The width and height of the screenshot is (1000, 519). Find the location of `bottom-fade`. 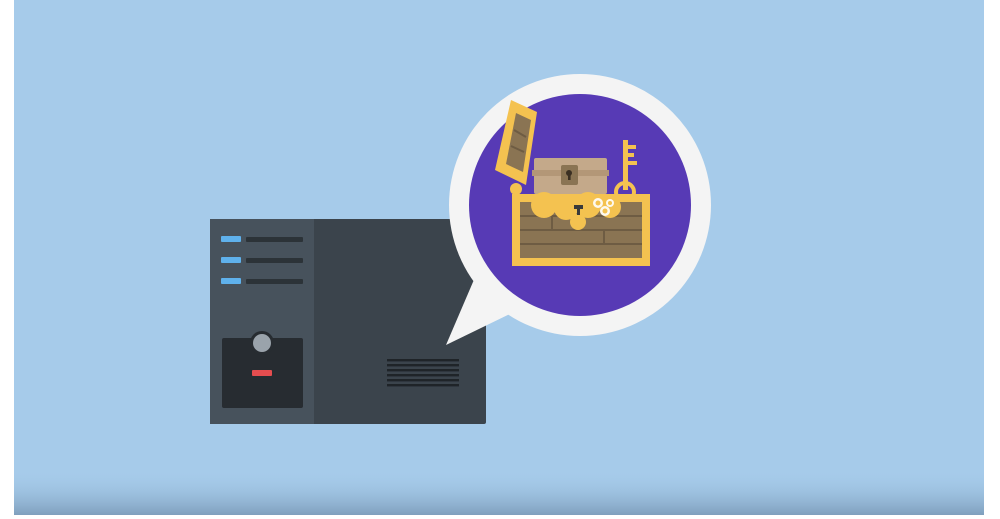

bottom-fade is located at coordinates (499, 492).